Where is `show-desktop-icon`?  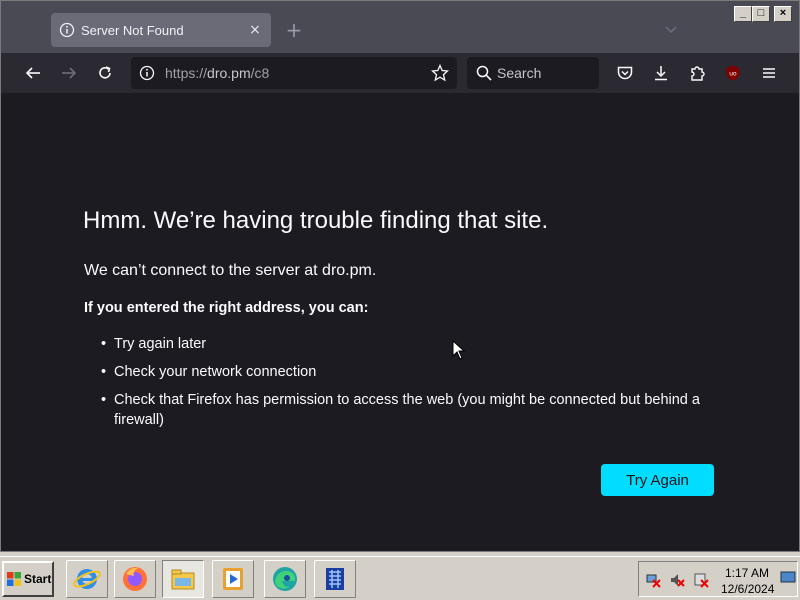
show-desktop-icon is located at coordinates (788, 577).